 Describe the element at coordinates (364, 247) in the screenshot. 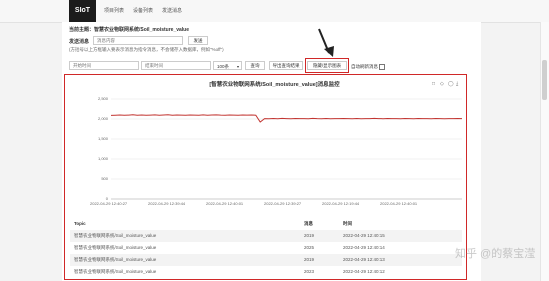

I see `cell-time: 2022-04-29 12:40:14` at that location.